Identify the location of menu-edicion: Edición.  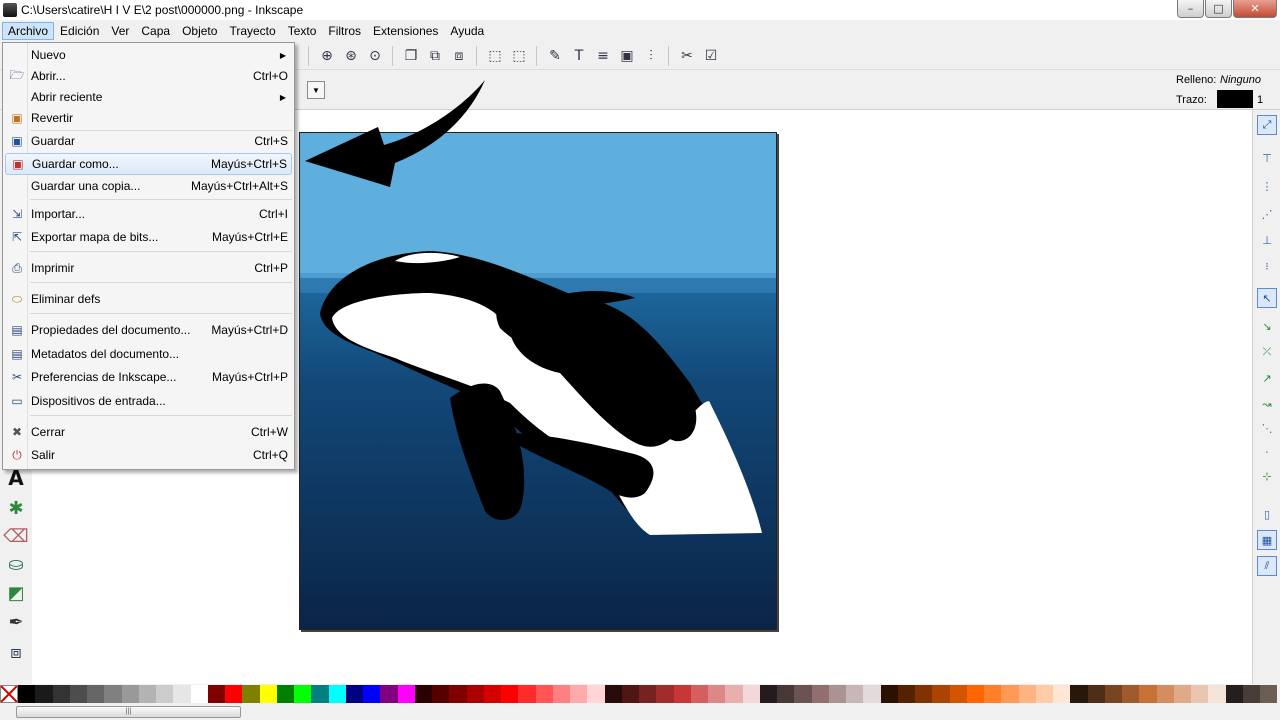
(79, 31).